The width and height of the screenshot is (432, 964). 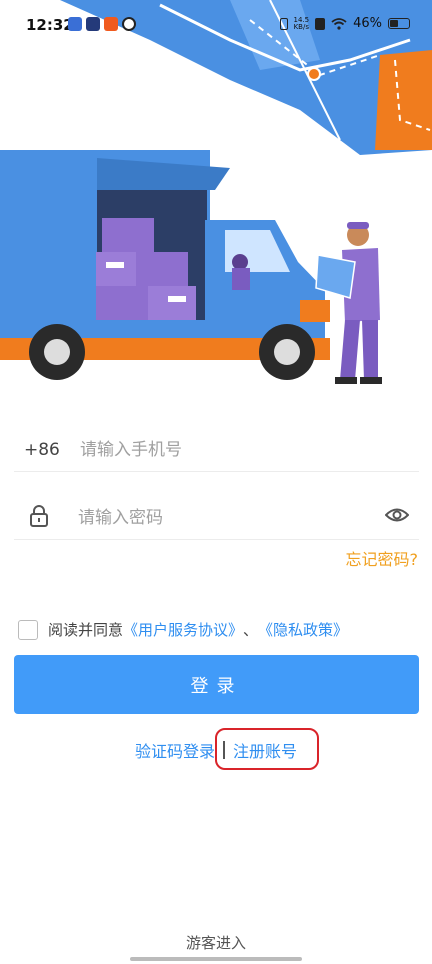 What do you see at coordinates (240, 450) in the screenshot?
I see `phone-input` at bounding box center [240, 450].